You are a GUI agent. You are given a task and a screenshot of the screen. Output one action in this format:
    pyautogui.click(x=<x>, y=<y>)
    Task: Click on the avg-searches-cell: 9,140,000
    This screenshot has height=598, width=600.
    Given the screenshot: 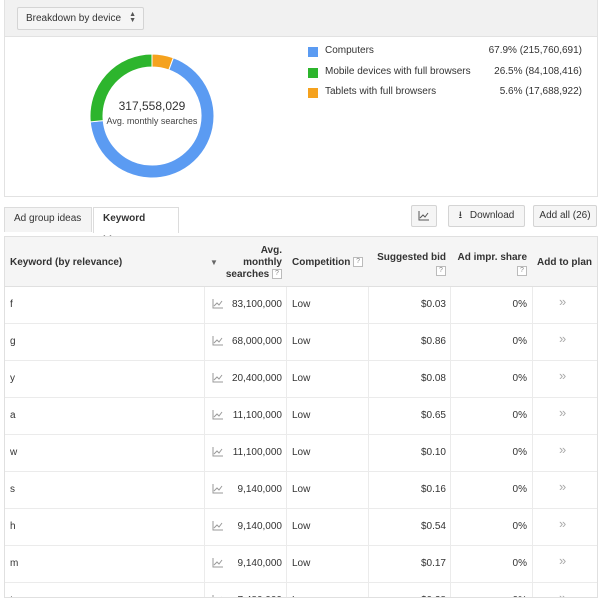 What is the action you would take?
    pyautogui.click(x=260, y=526)
    